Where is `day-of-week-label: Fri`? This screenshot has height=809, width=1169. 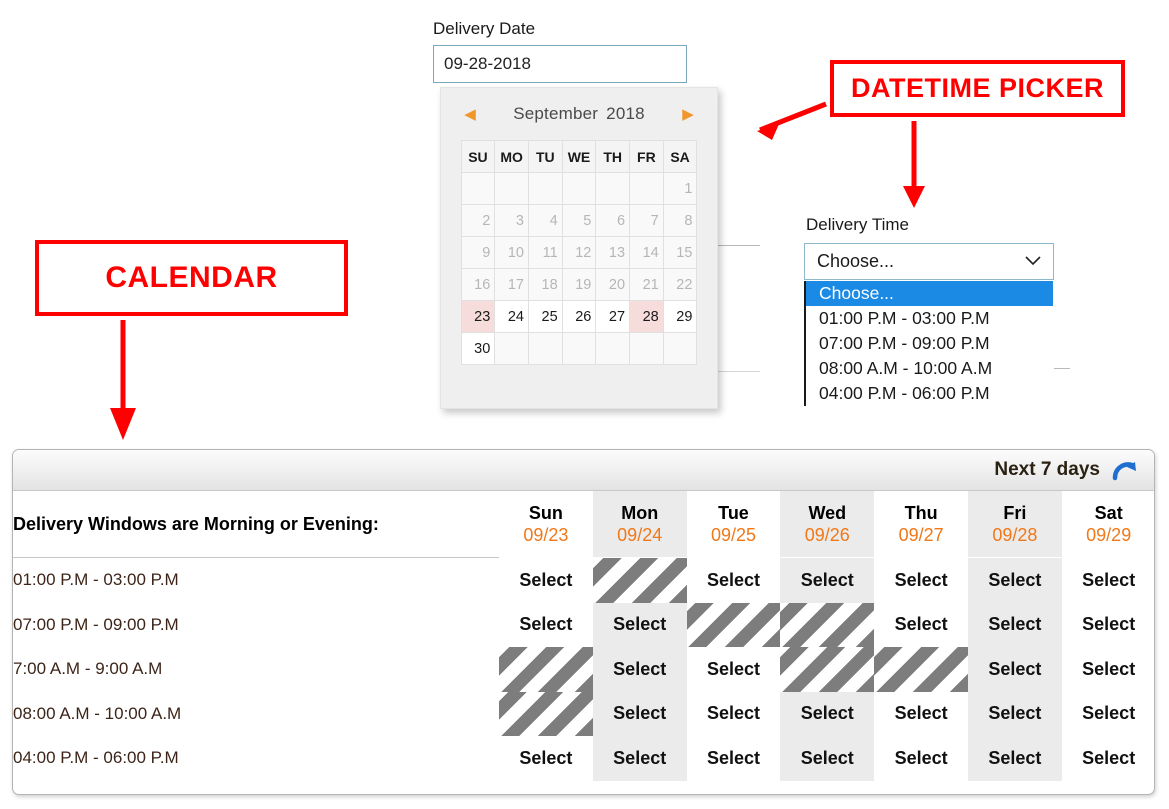
day-of-week-label: Fri is located at coordinates (1015, 512).